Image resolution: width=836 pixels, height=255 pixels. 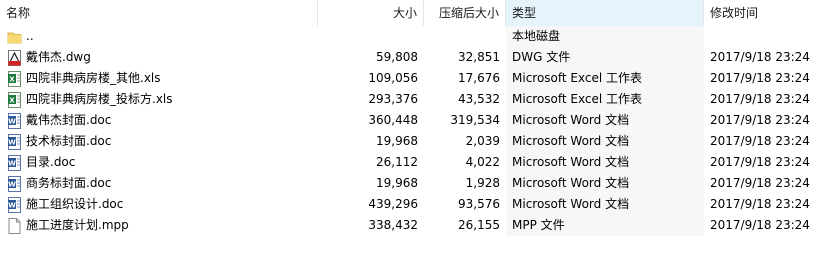 What do you see at coordinates (605, 57) in the screenshot?
I see `file-type: DWG 文件` at bounding box center [605, 57].